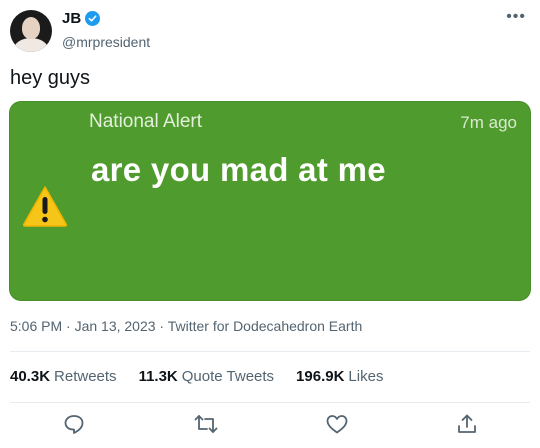 The width and height of the screenshot is (540, 448). What do you see at coordinates (45, 206) in the screenshot?
I see `warning-triangle-icon` at bounding box center [45, 206].